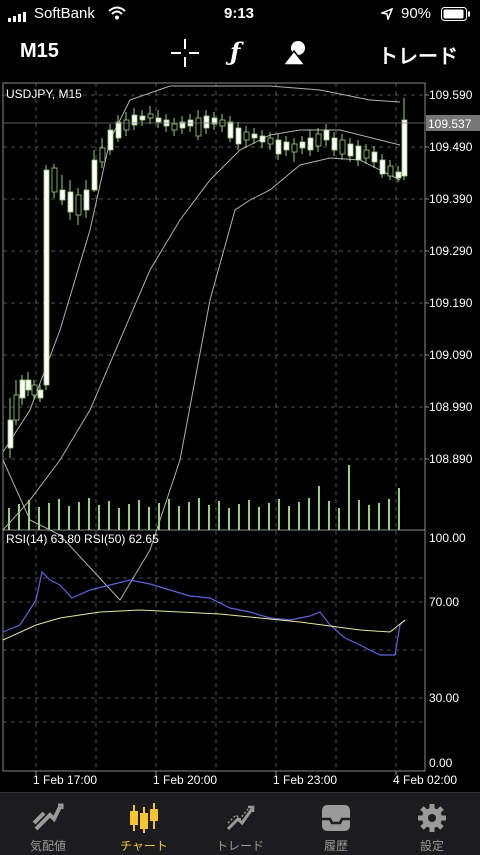 This screenshot has width=480, height=855. I want to click on time-tick-label: 1 Feb 17:00, so click(65, 780).